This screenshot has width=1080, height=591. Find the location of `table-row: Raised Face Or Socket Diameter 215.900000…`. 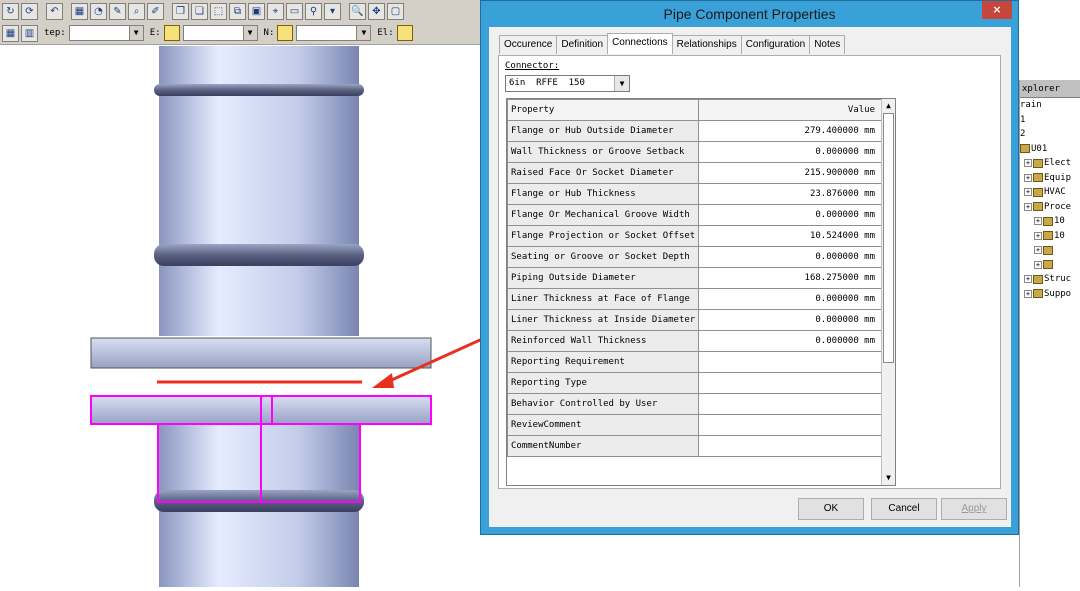

table-row: Raised Face Or Socket Diameter 215.900000… is located at coordinates (694, 173).